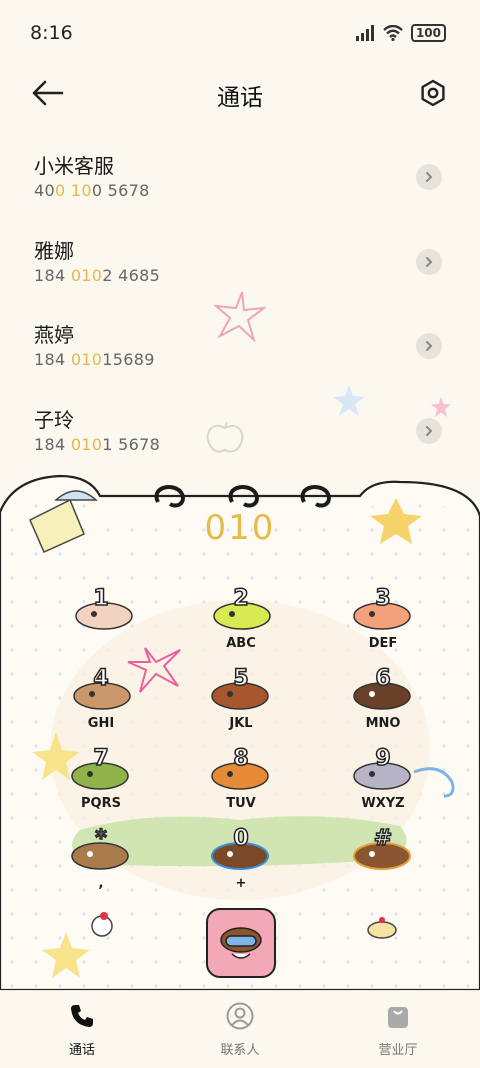 The width and height of the screenshot is (480, 1068). Describe the element at coordinates (383, 779) in the screenshot. I see `dial-key-9: 9 WXYZ` at that location.